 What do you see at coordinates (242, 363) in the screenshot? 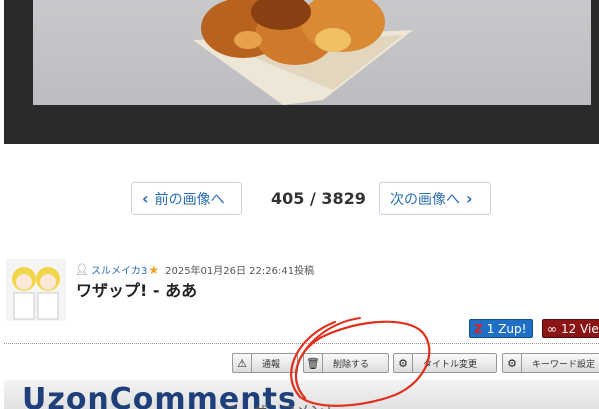
I see `warning-icon: ⚠` at bounding box center [242, 363].